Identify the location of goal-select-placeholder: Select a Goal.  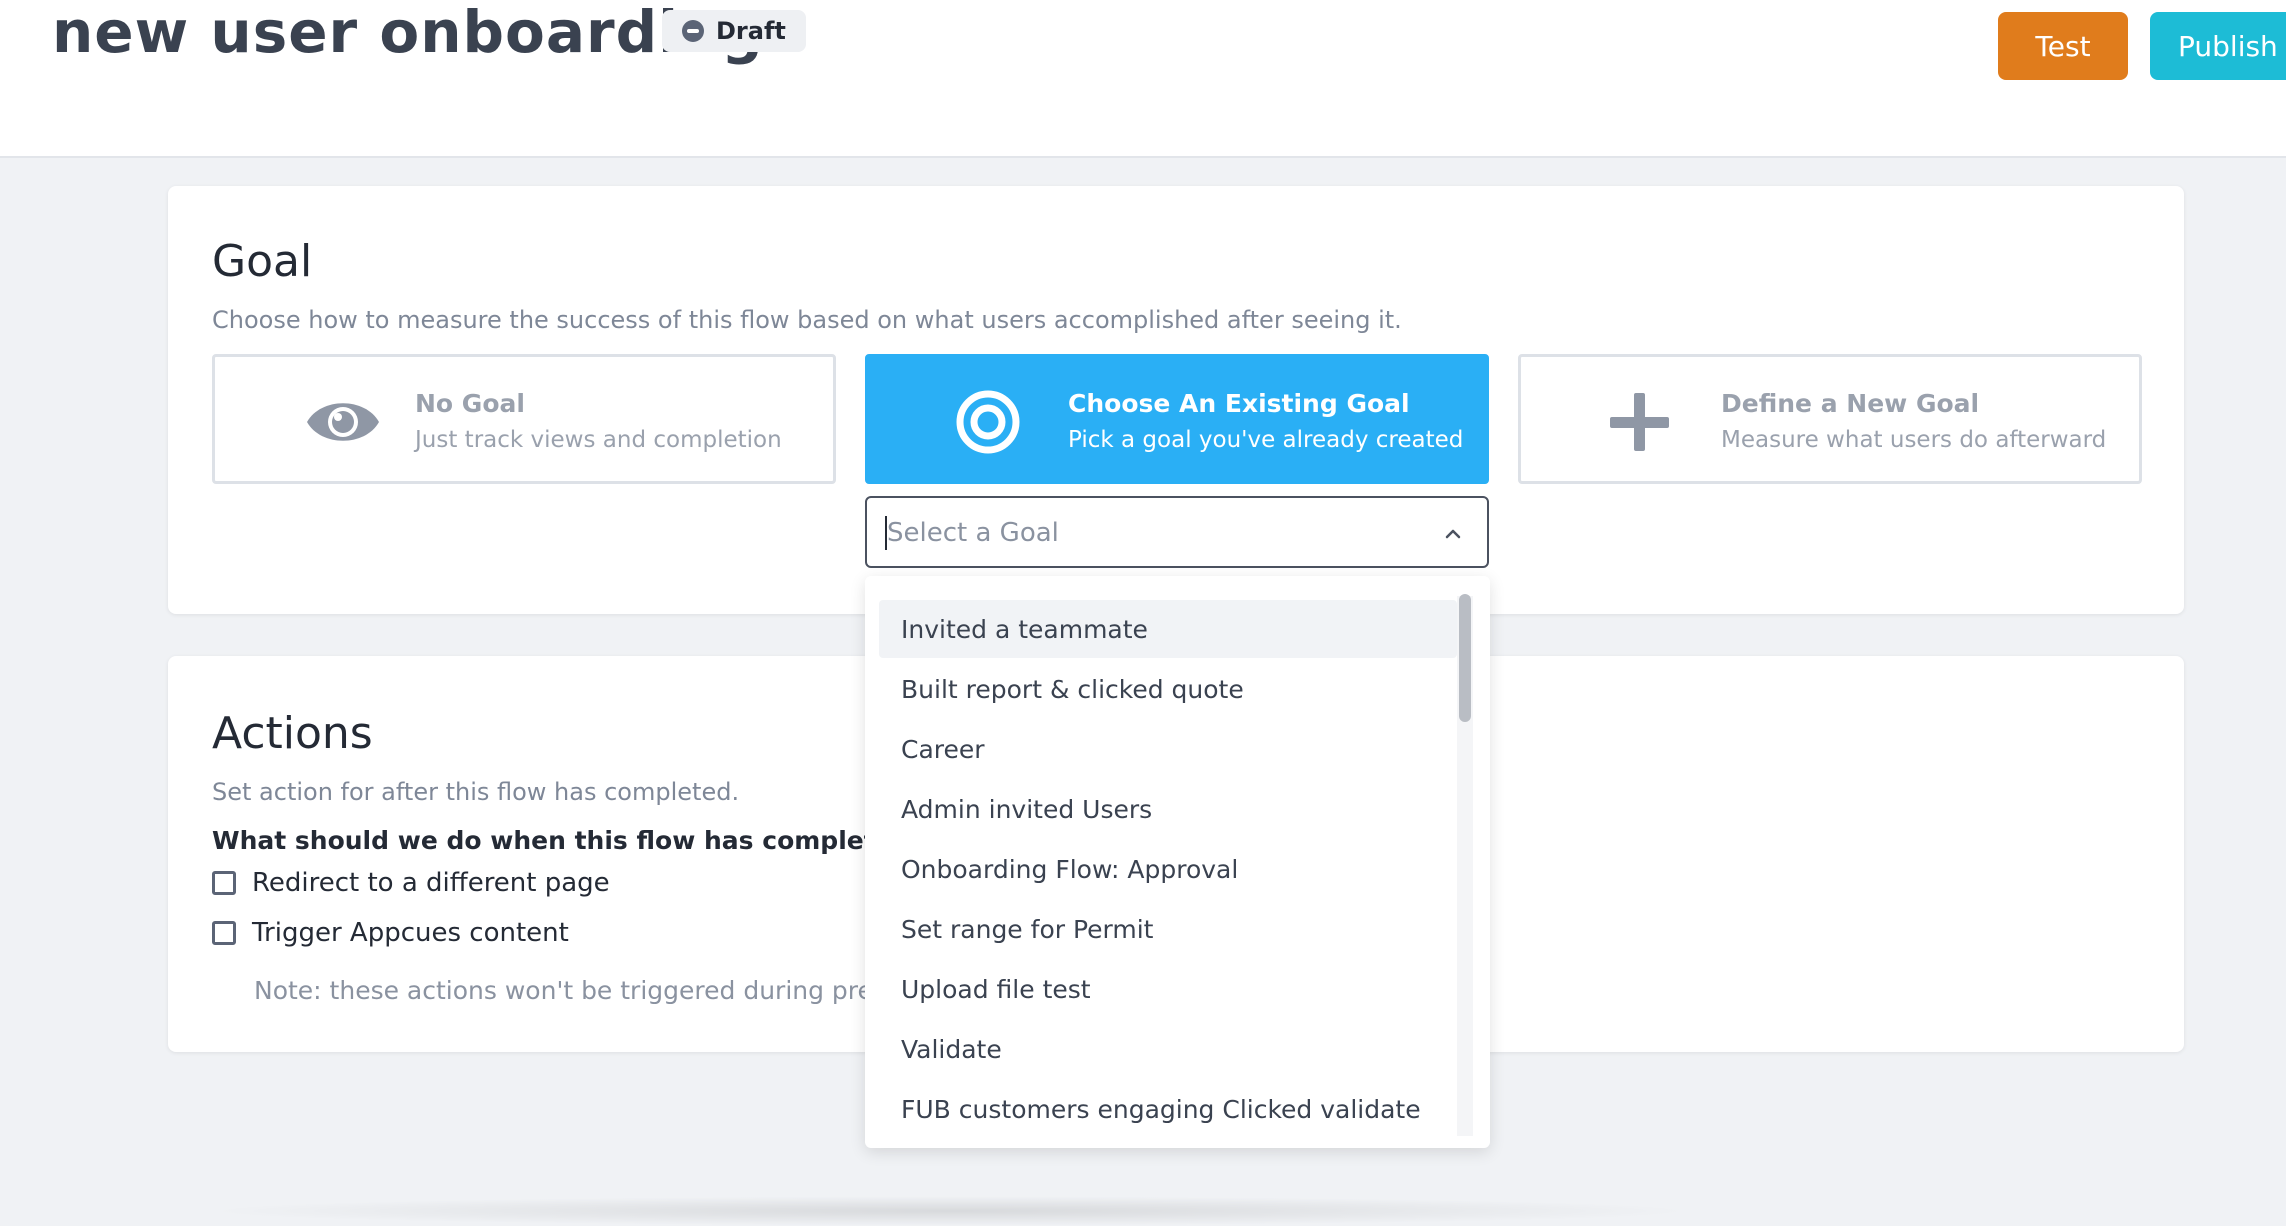
(973, 533).